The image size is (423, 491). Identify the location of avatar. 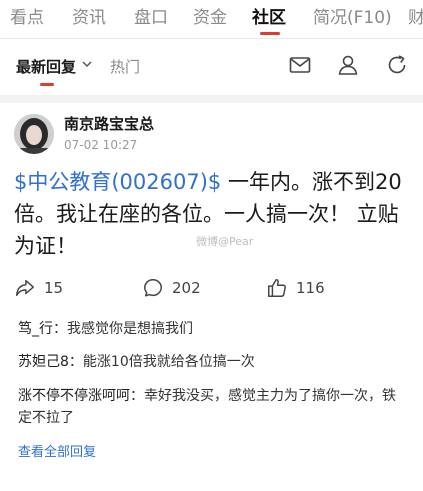
(34, 134).